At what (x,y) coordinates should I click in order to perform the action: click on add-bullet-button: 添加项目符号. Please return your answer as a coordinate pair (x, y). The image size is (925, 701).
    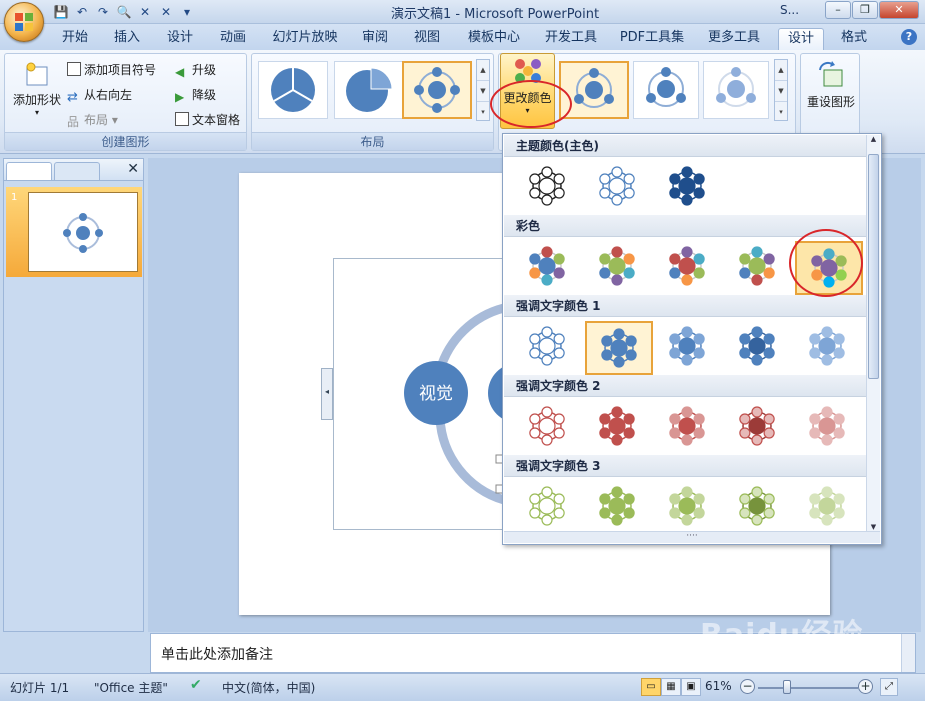
    Looking at the image, I should click on (111, 70).